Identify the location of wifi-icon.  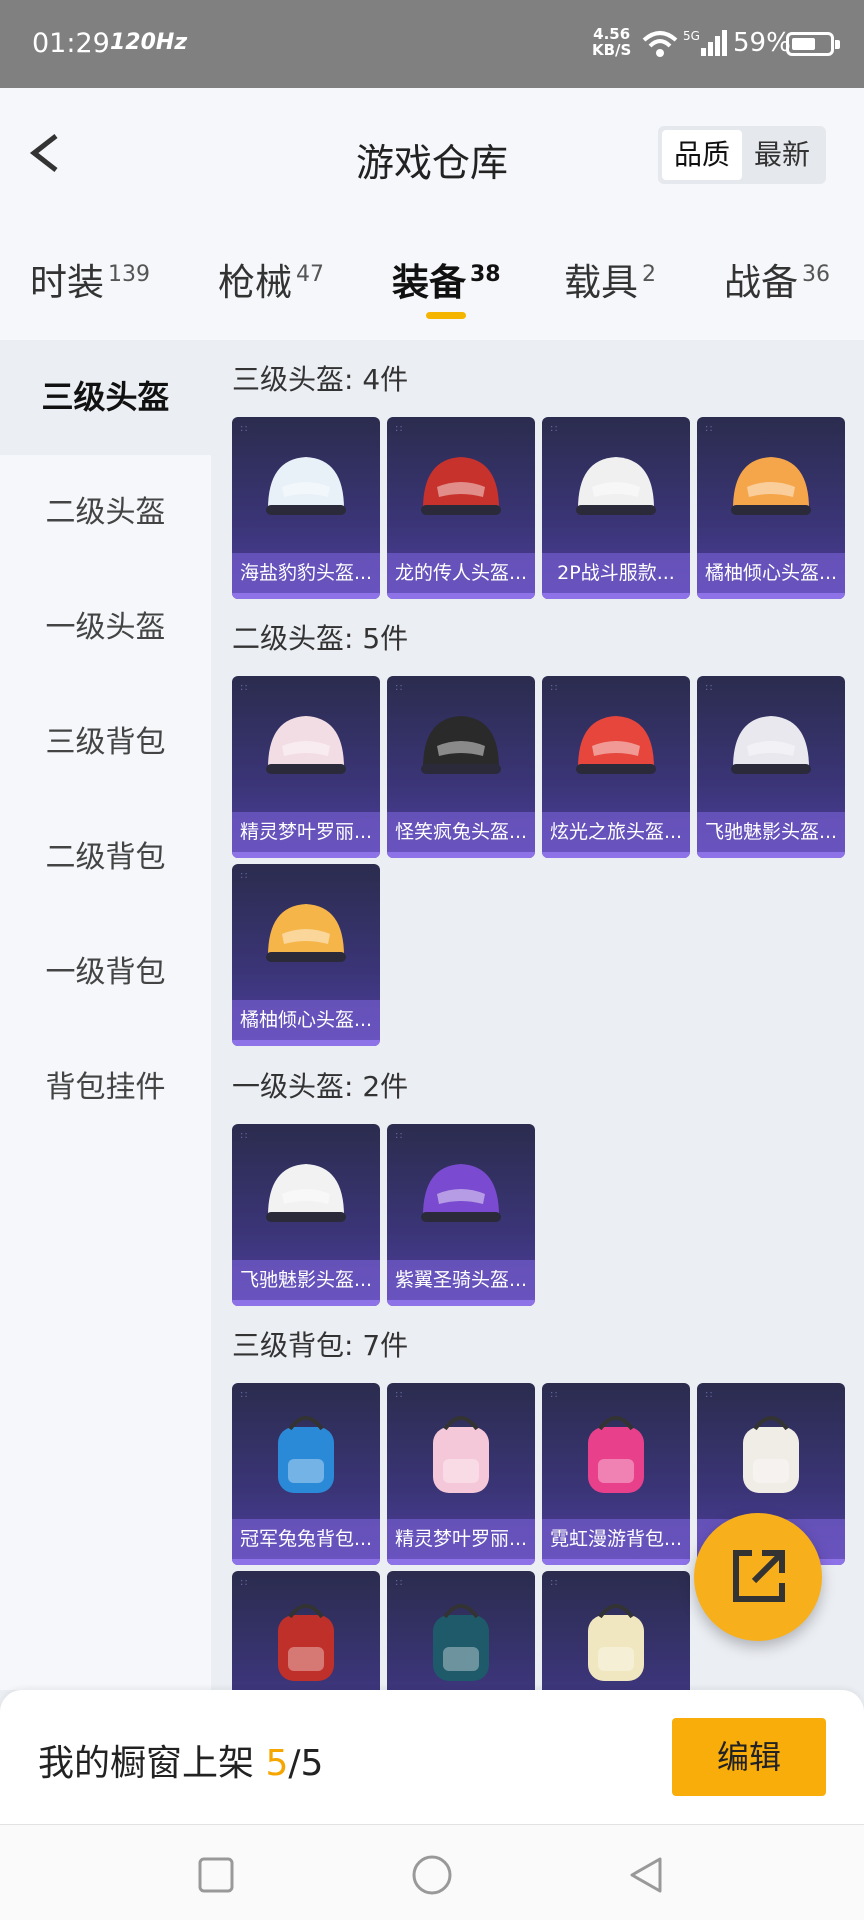
(660, 44).